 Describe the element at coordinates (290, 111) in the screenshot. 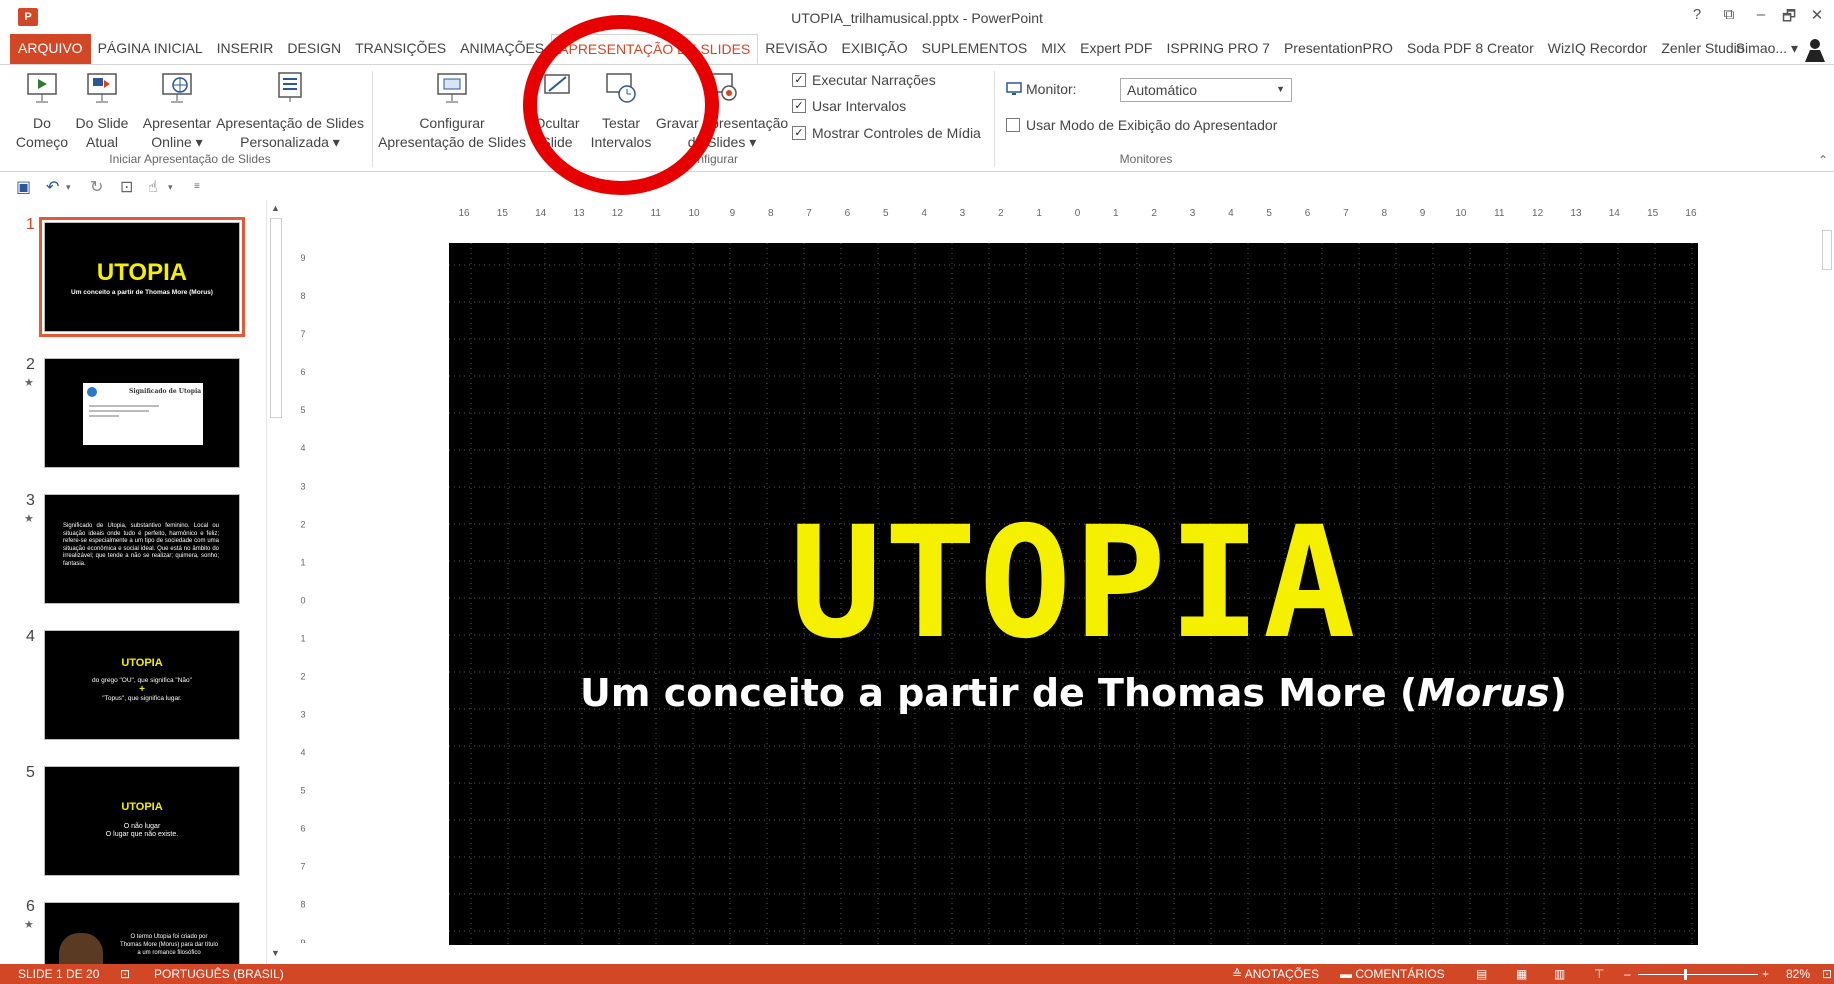

I see `custom-slideshow-button: Apresentação de Slides Personalizada ▾` at that location.